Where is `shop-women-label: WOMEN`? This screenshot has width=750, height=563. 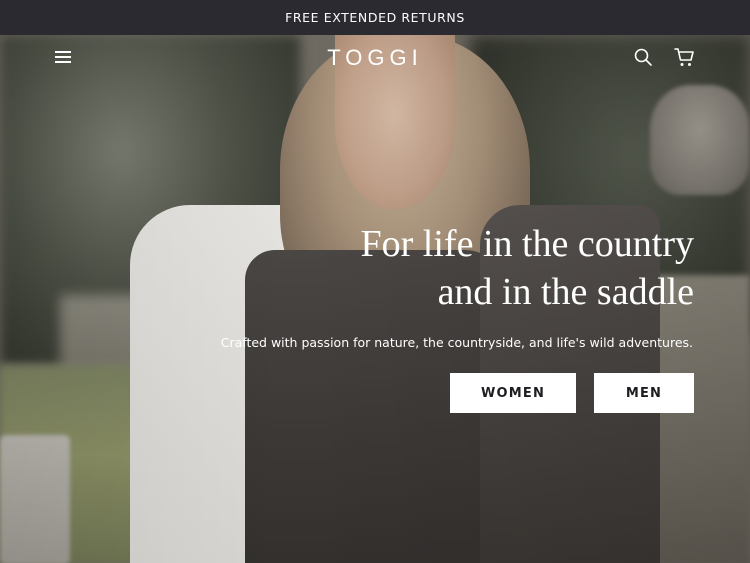
shop-women-label: WOMEN is located at coordinates (513, 393).